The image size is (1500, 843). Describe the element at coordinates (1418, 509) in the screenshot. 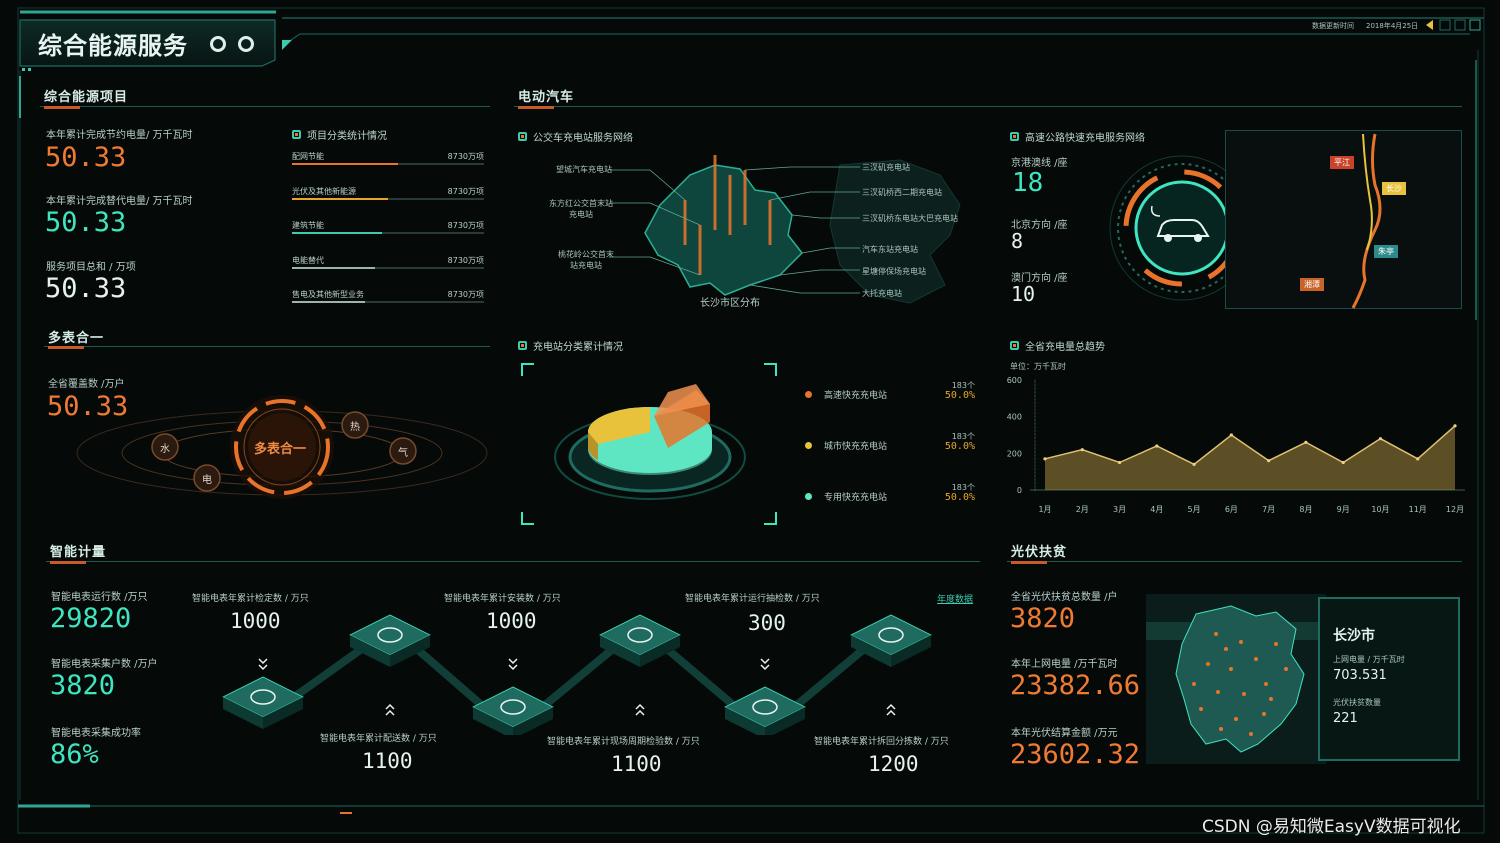

I see `trend-x-tick: 11月` at that location.